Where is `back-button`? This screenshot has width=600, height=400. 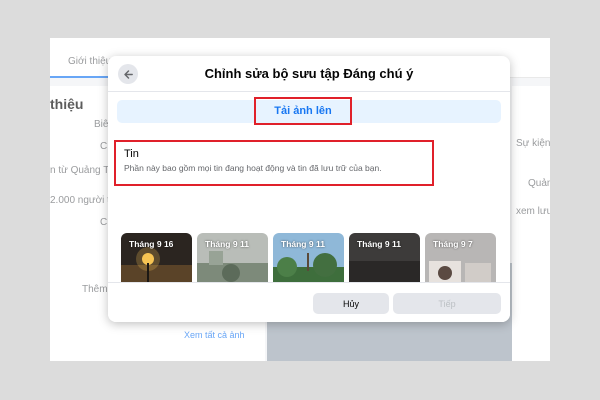
back-button is located at coordinates (128, 74).